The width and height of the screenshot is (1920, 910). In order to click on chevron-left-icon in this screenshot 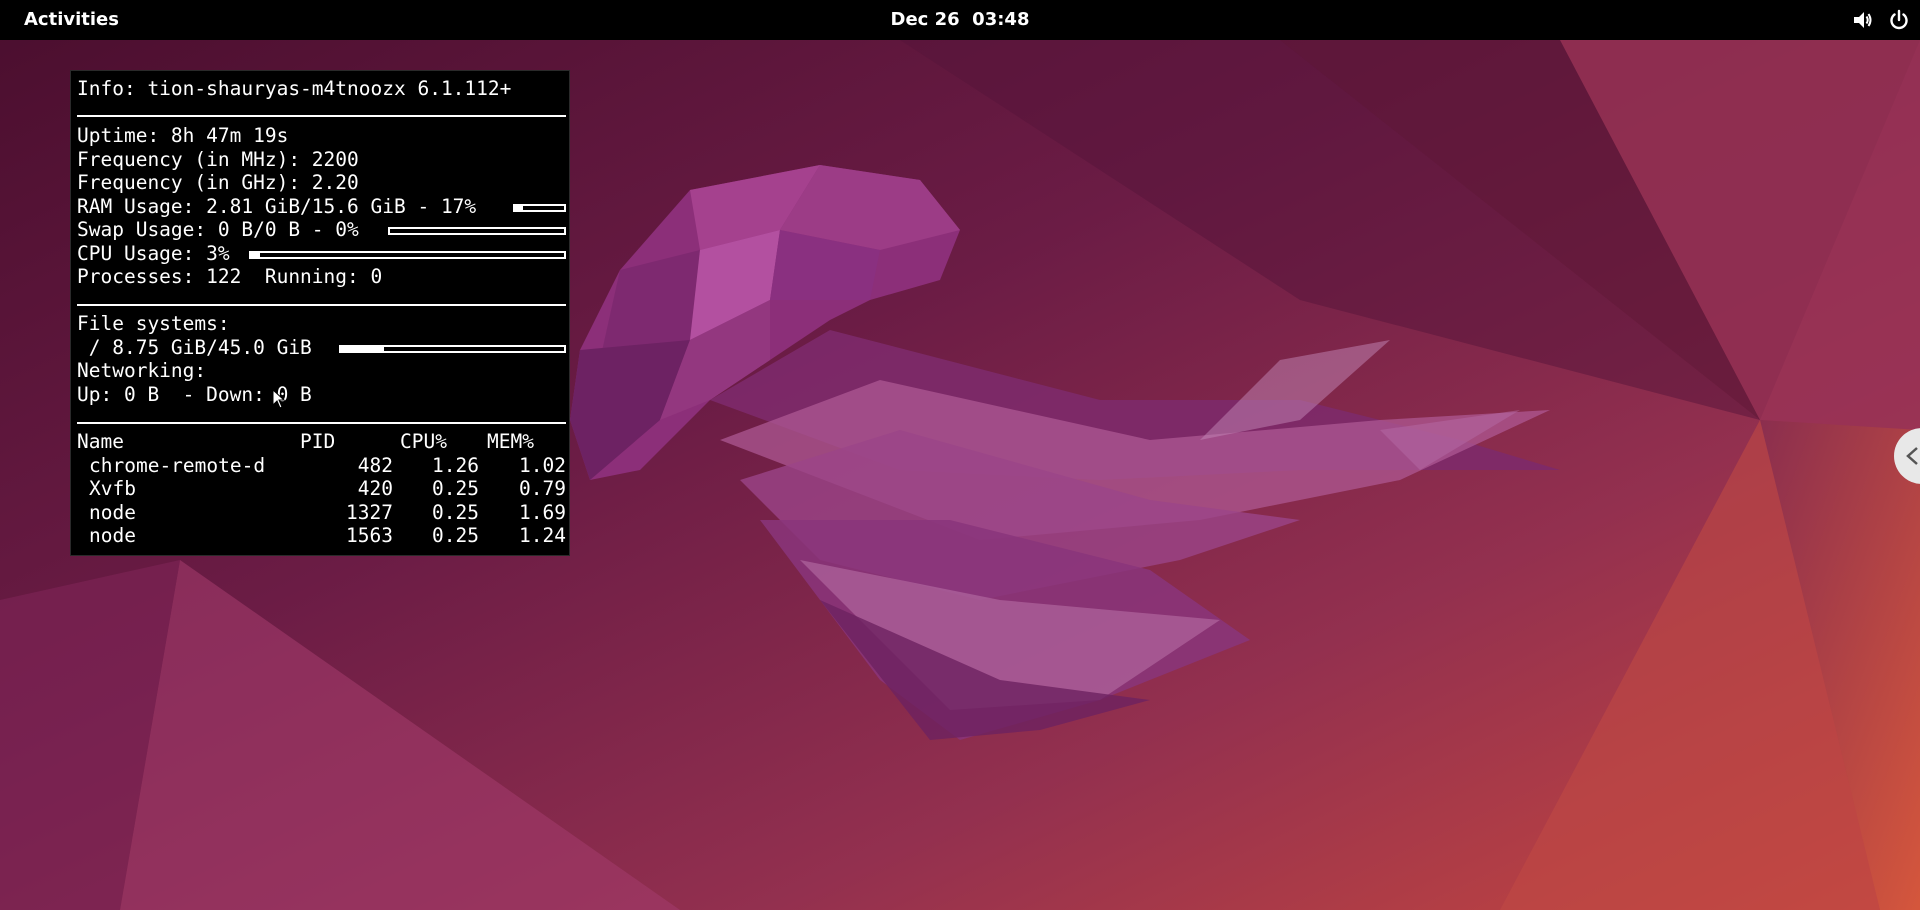, I will do `click(1912, 456)`.